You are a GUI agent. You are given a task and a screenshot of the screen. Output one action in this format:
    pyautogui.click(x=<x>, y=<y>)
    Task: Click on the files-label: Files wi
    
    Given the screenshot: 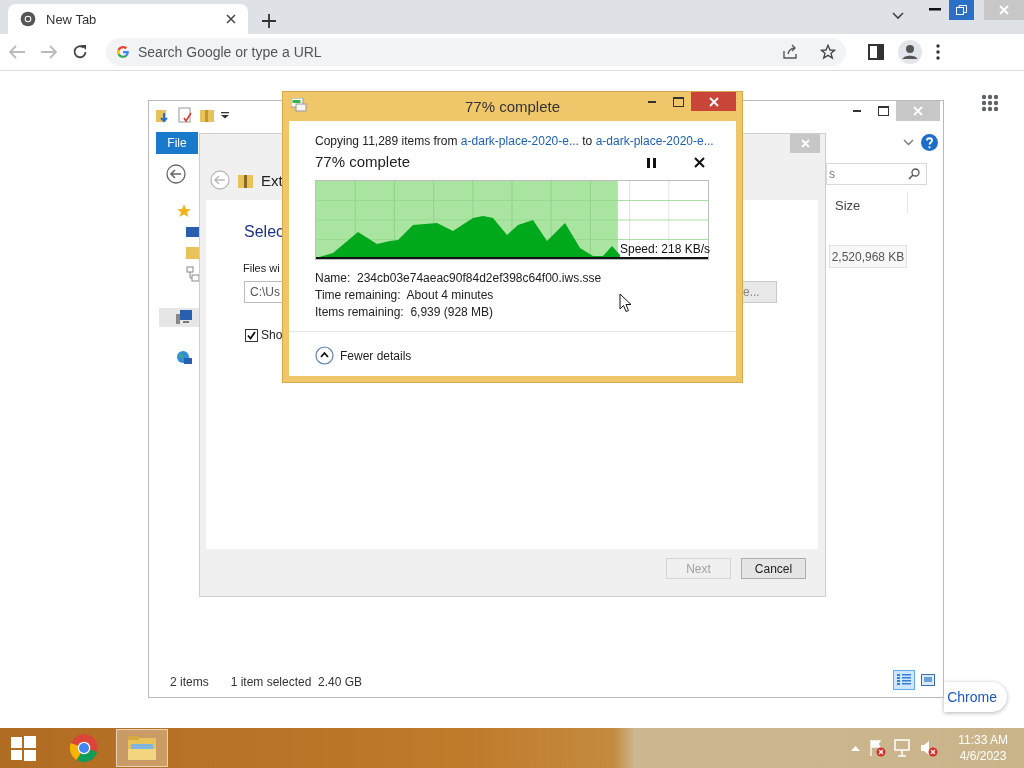 What is the action you would take?
    pyautogui.click(x=261, y=268)
    